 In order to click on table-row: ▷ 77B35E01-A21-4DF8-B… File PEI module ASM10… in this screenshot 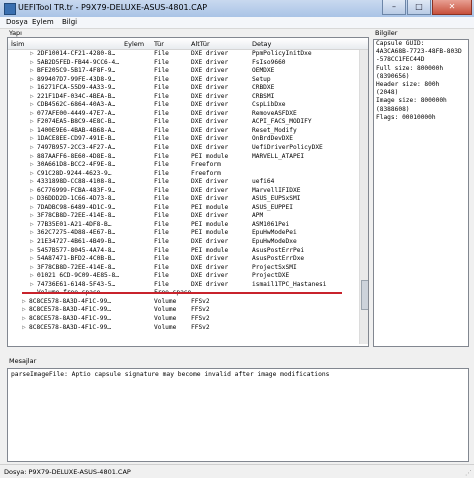, I will do `click(184, 225)`.